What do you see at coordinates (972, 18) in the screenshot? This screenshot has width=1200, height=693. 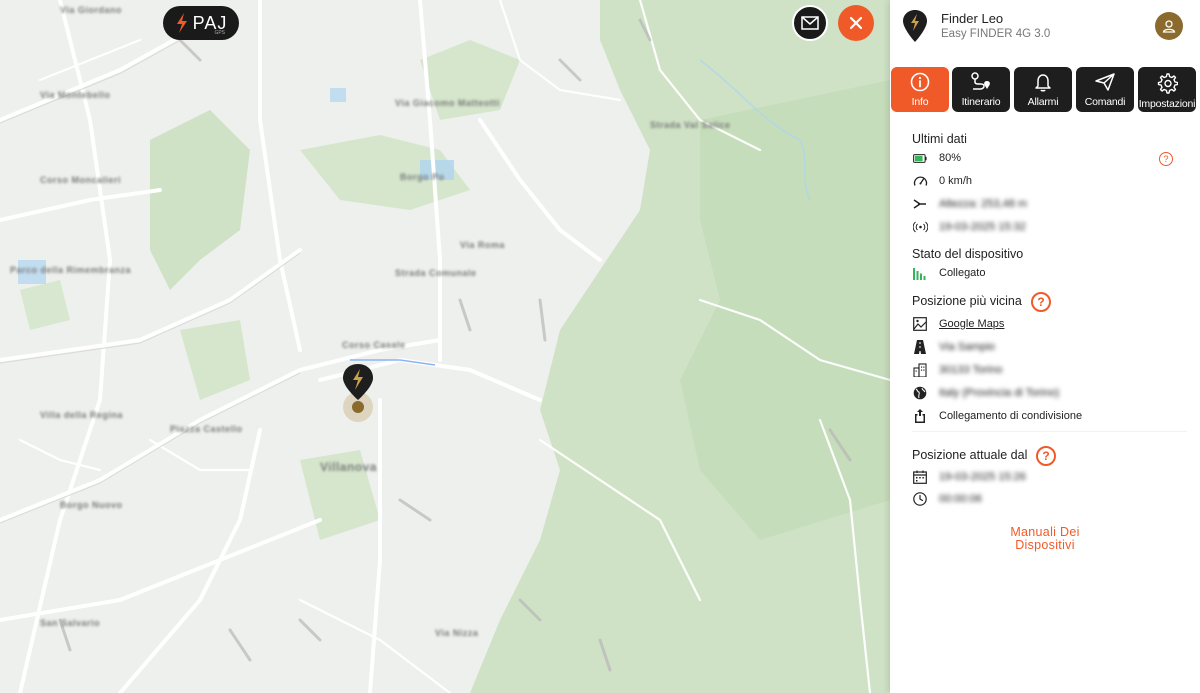 I see `device-name: Finder Leo` at bounding box center [972, 18].